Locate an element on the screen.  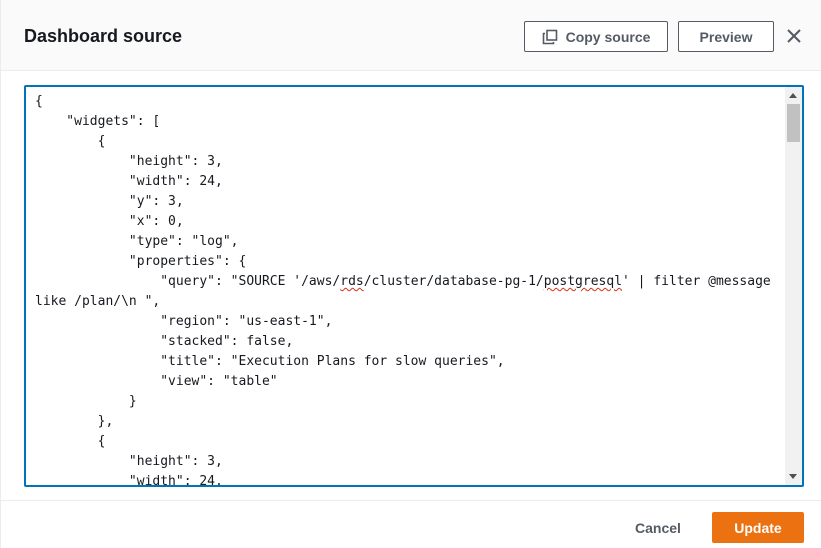
spellcheck-word: postgresql is located at coordinates (583, 281).